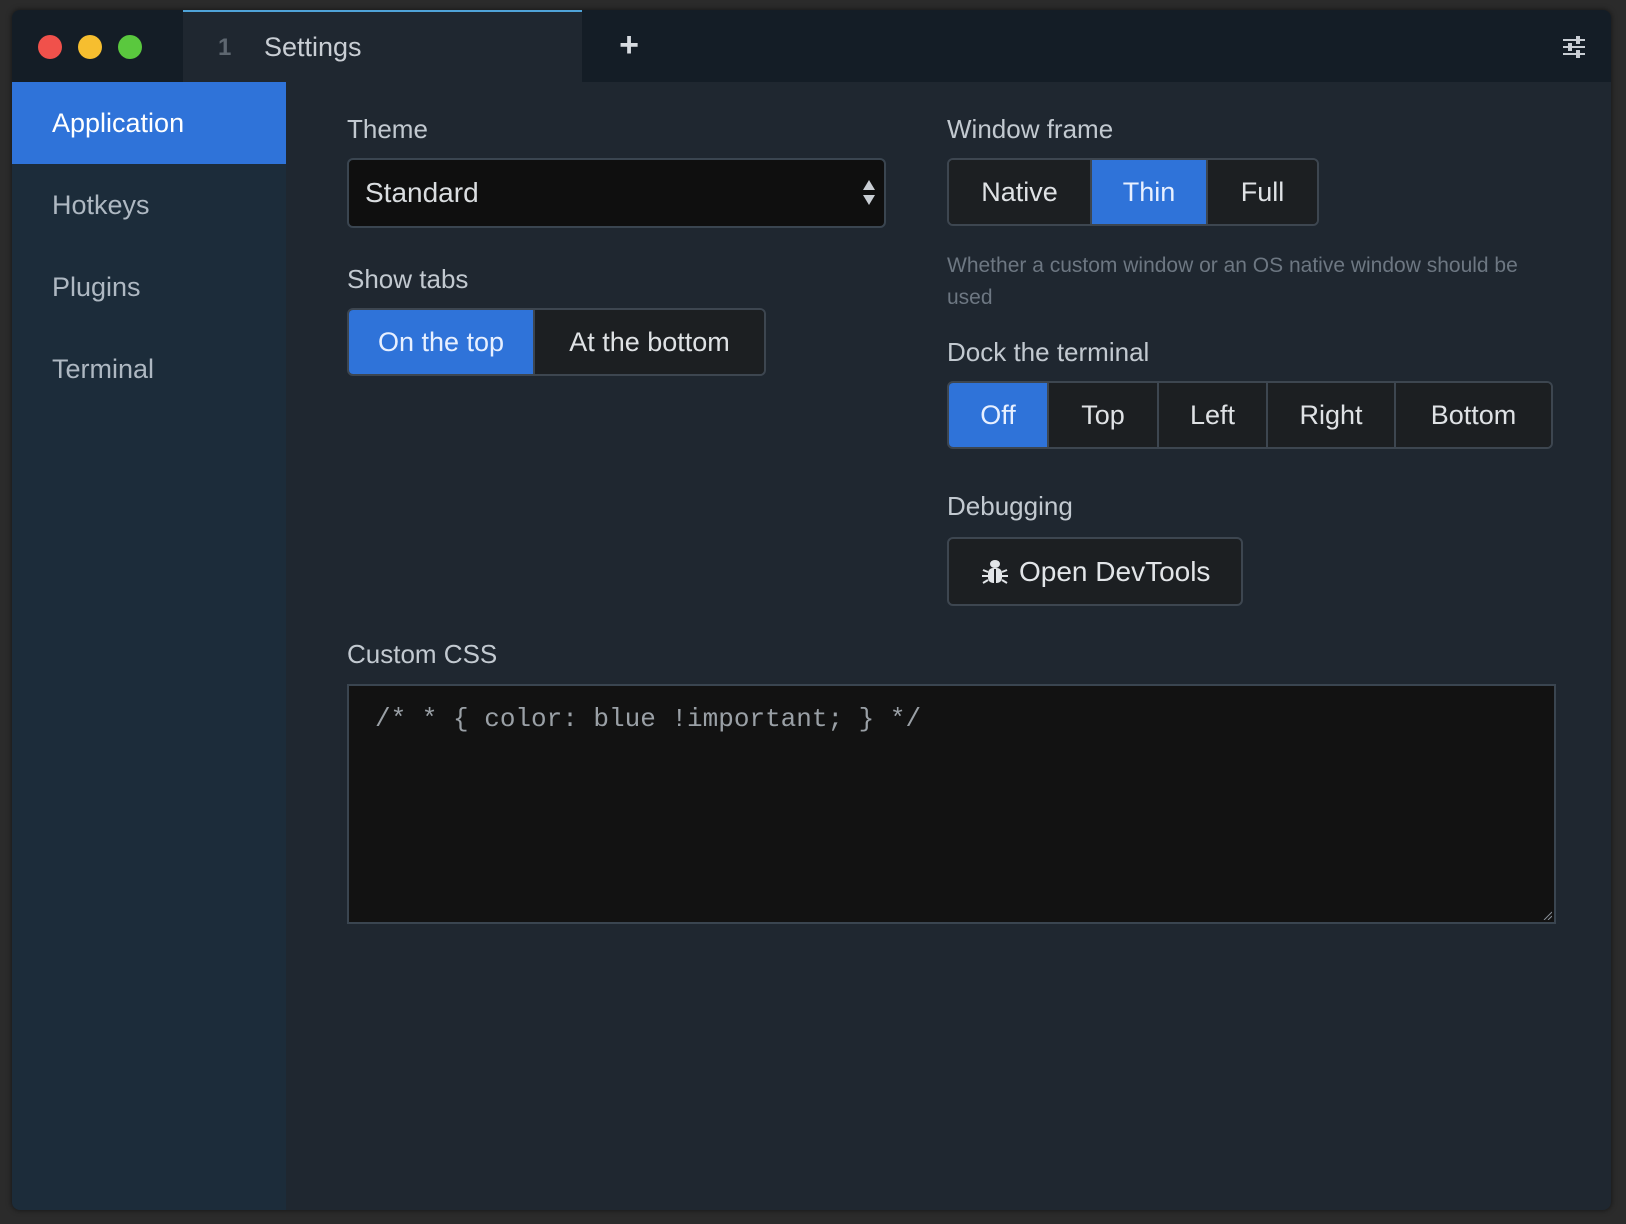  I want to click on show-tabs-on-top-button: On the top, so click(442, 342).